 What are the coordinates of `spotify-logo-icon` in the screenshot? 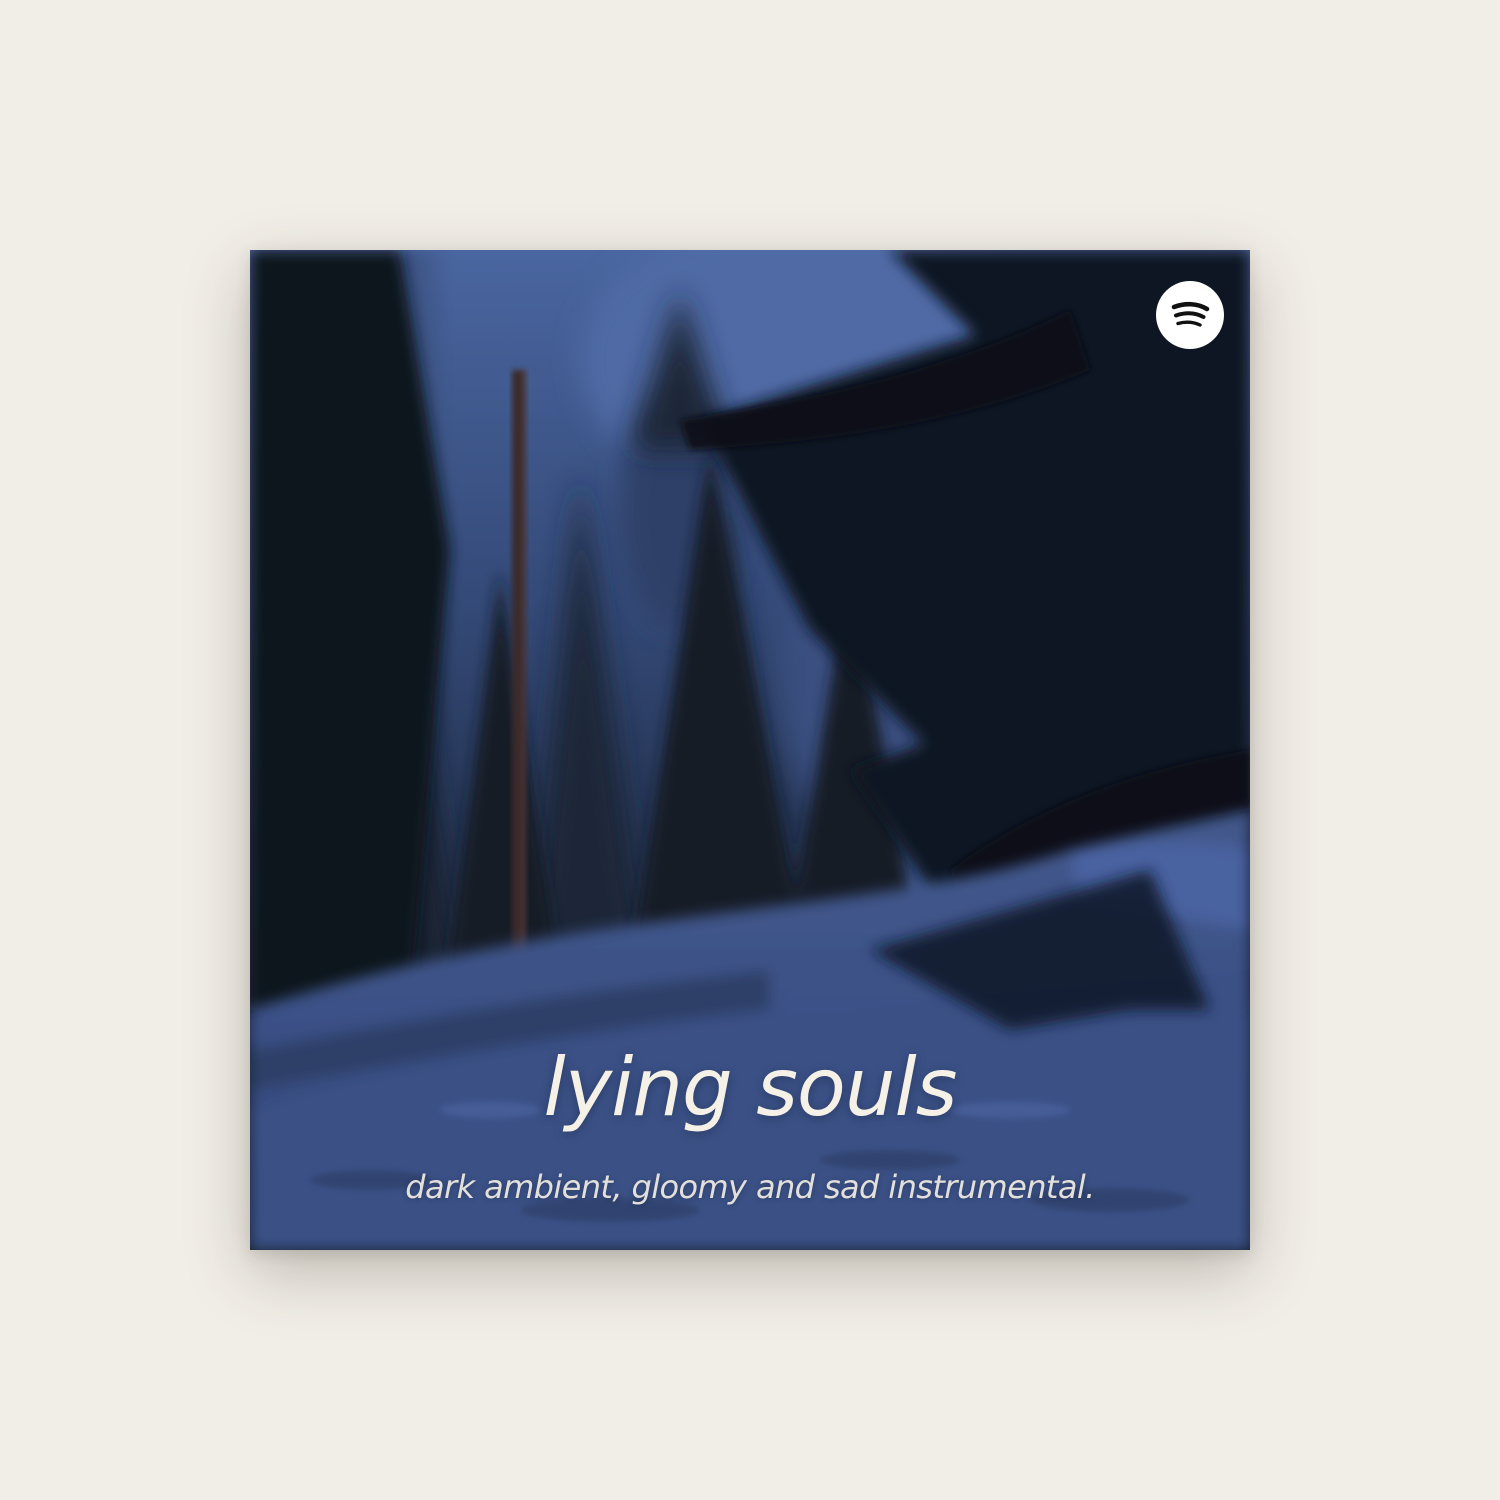 It's located at (1190, 315).